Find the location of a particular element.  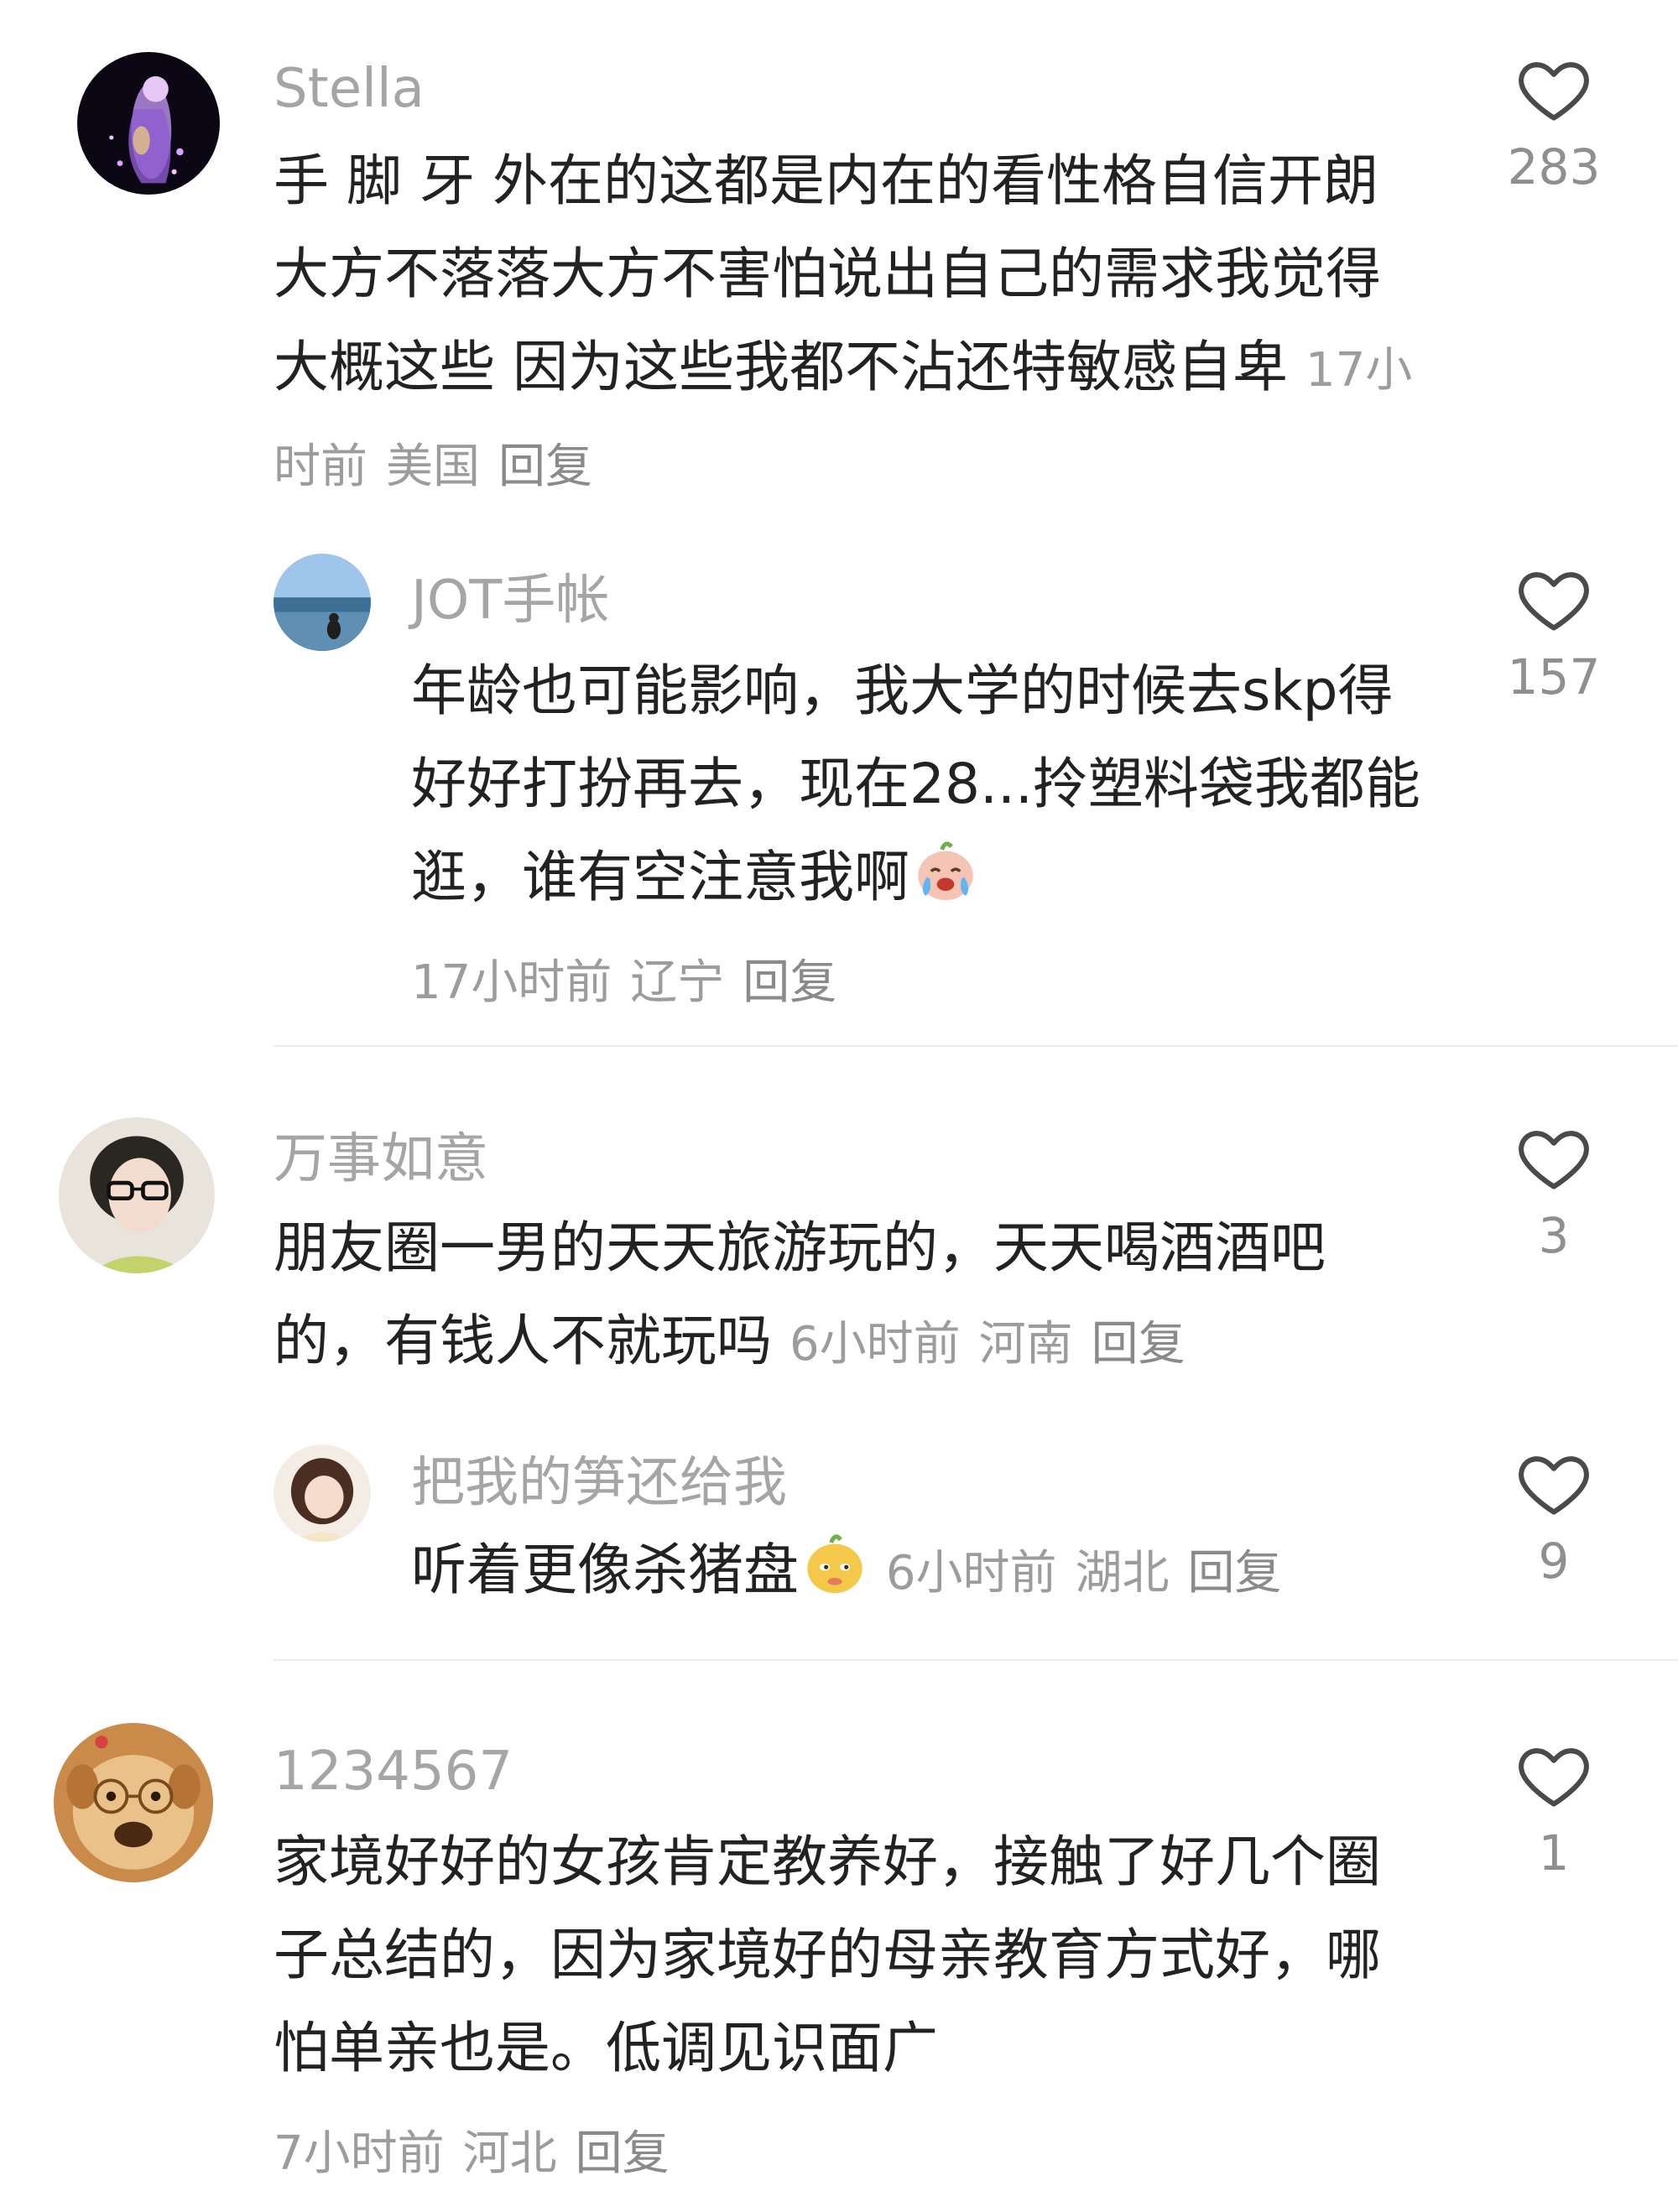

crying-laughing-emoji-icon is located at coordinates (945, 870).